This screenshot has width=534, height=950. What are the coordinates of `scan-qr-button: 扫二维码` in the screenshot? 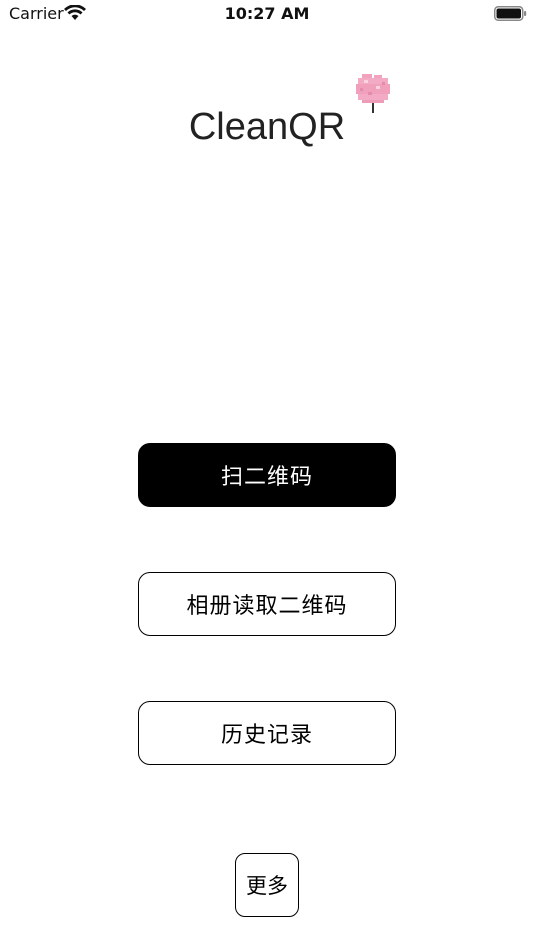 It's located at (267, 475).